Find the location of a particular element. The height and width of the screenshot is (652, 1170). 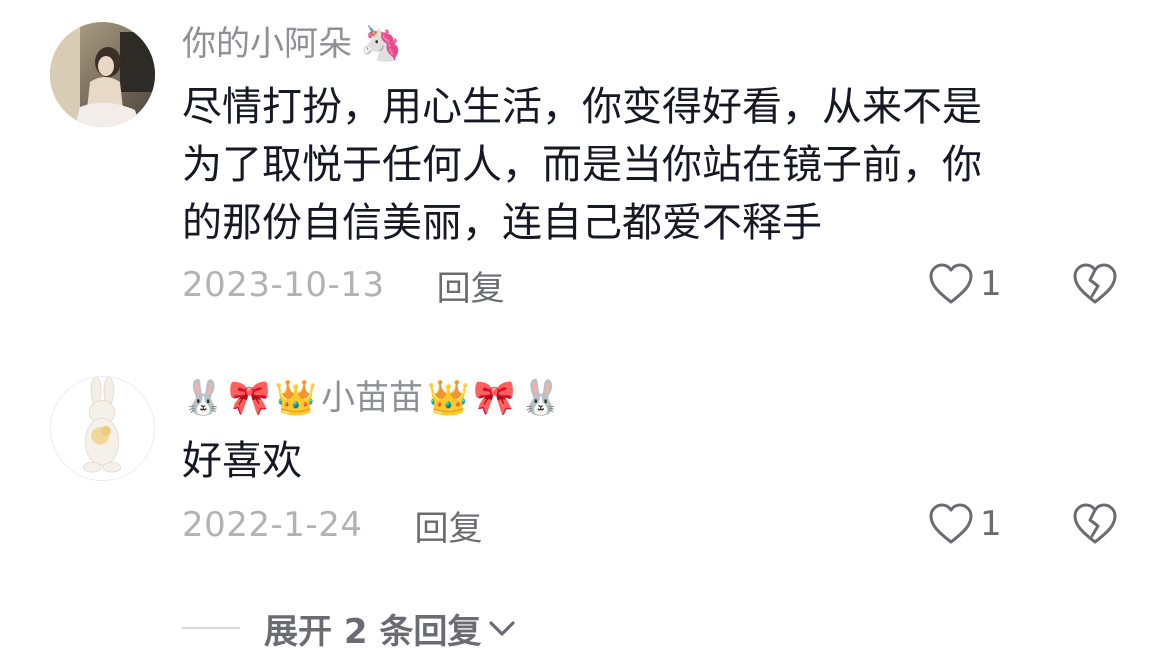

expand-replies-button: 展开 2 条回复 is located at coordinates (350, 628).